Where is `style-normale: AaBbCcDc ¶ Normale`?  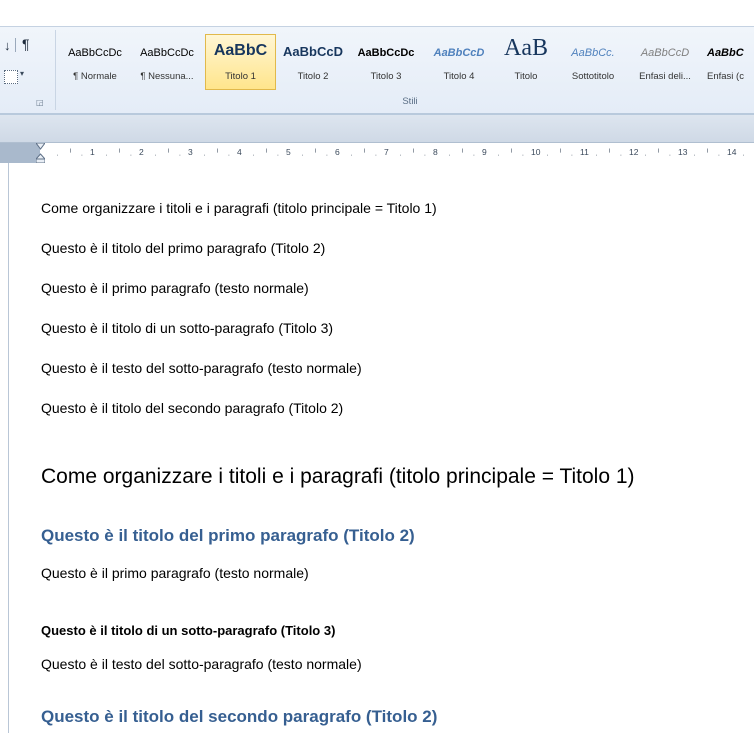 style-normale: AaBbCcDc ¶ Normale is located at coordinates (95, 62).